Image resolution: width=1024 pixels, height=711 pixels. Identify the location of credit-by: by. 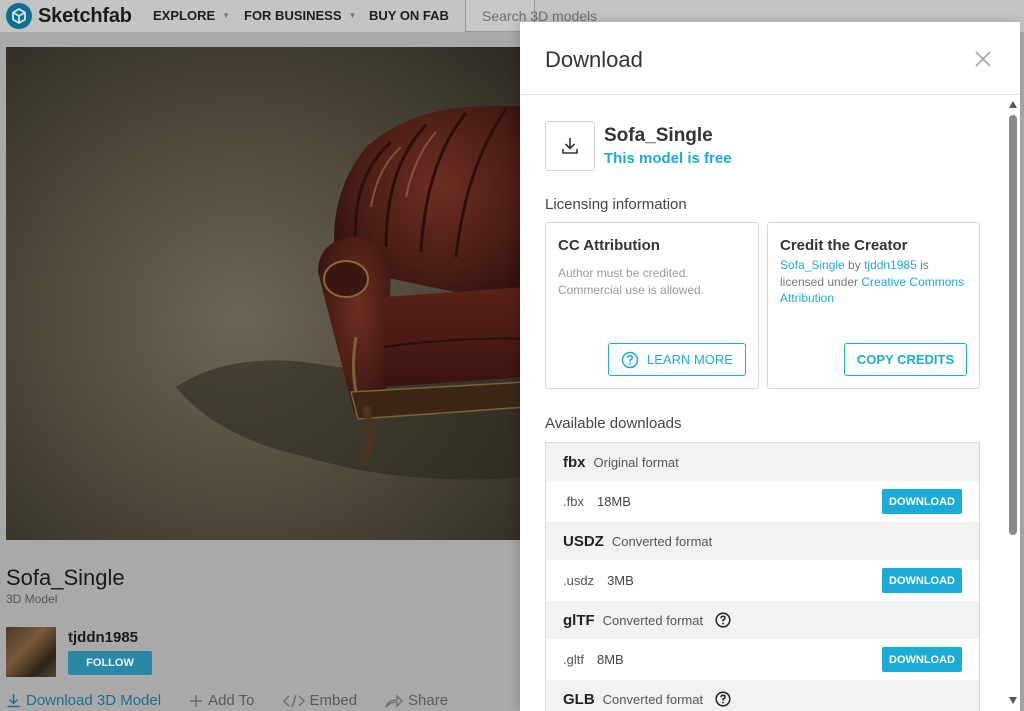
(854, 265).